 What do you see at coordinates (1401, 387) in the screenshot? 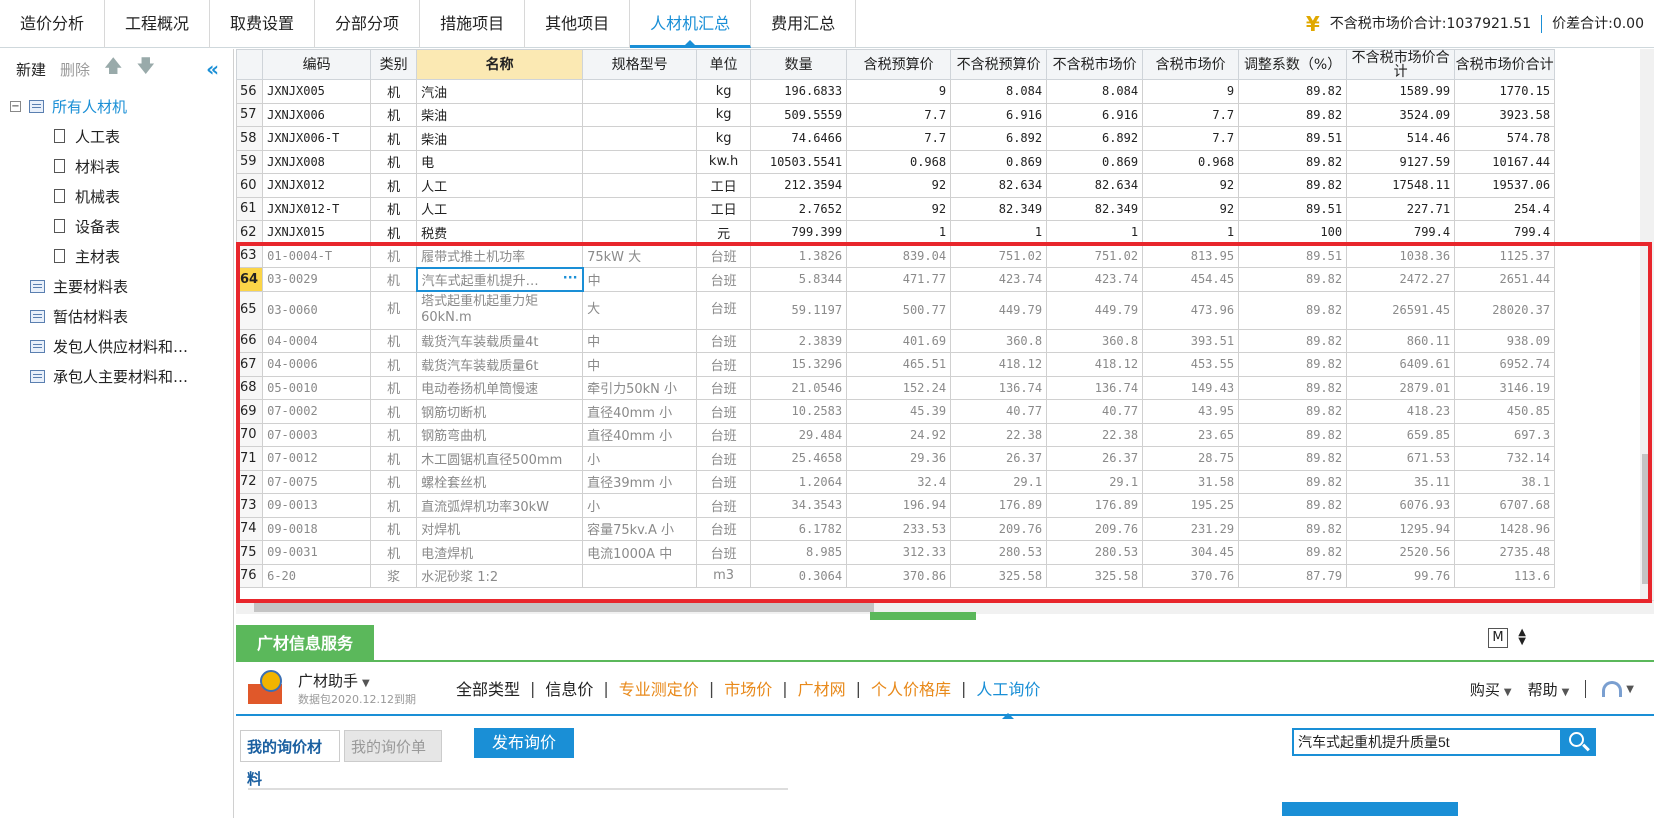
I see `cell-t1: 2879.01` at bounding box center [1401, 387].